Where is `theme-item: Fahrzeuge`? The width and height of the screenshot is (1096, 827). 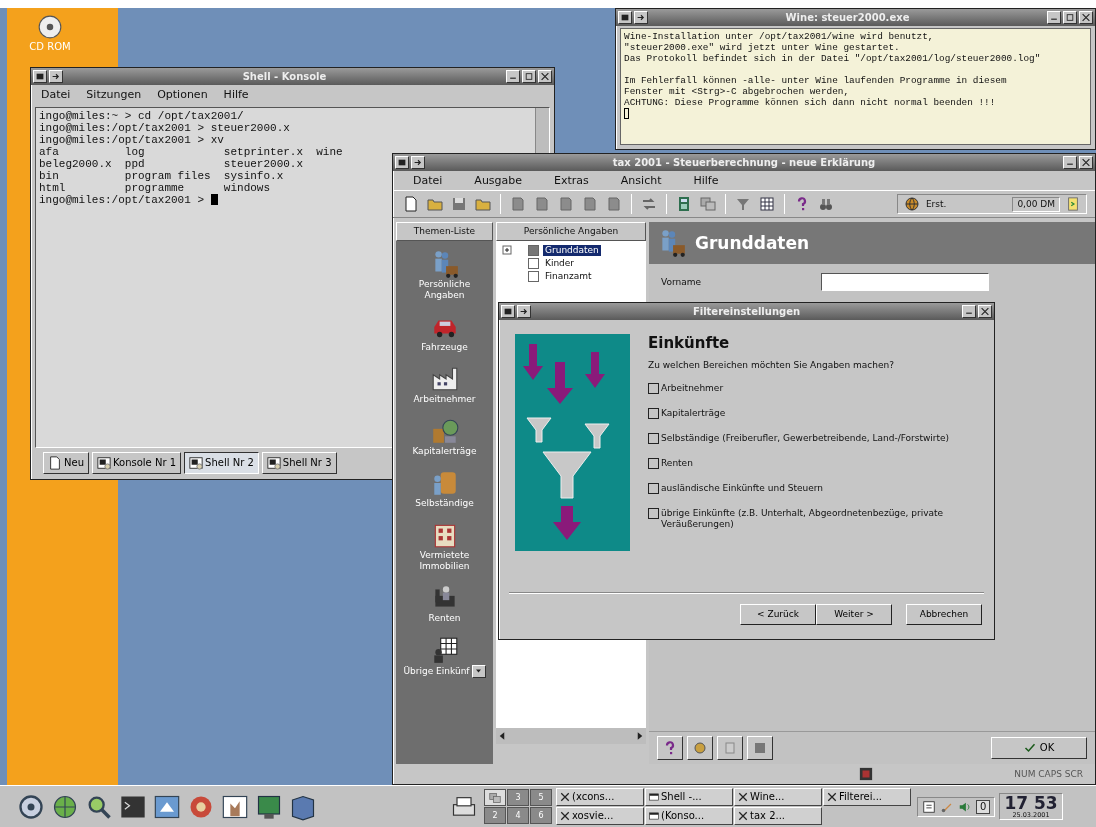
theme-item: Fahrzeuge is located at coordinates (444, 347).